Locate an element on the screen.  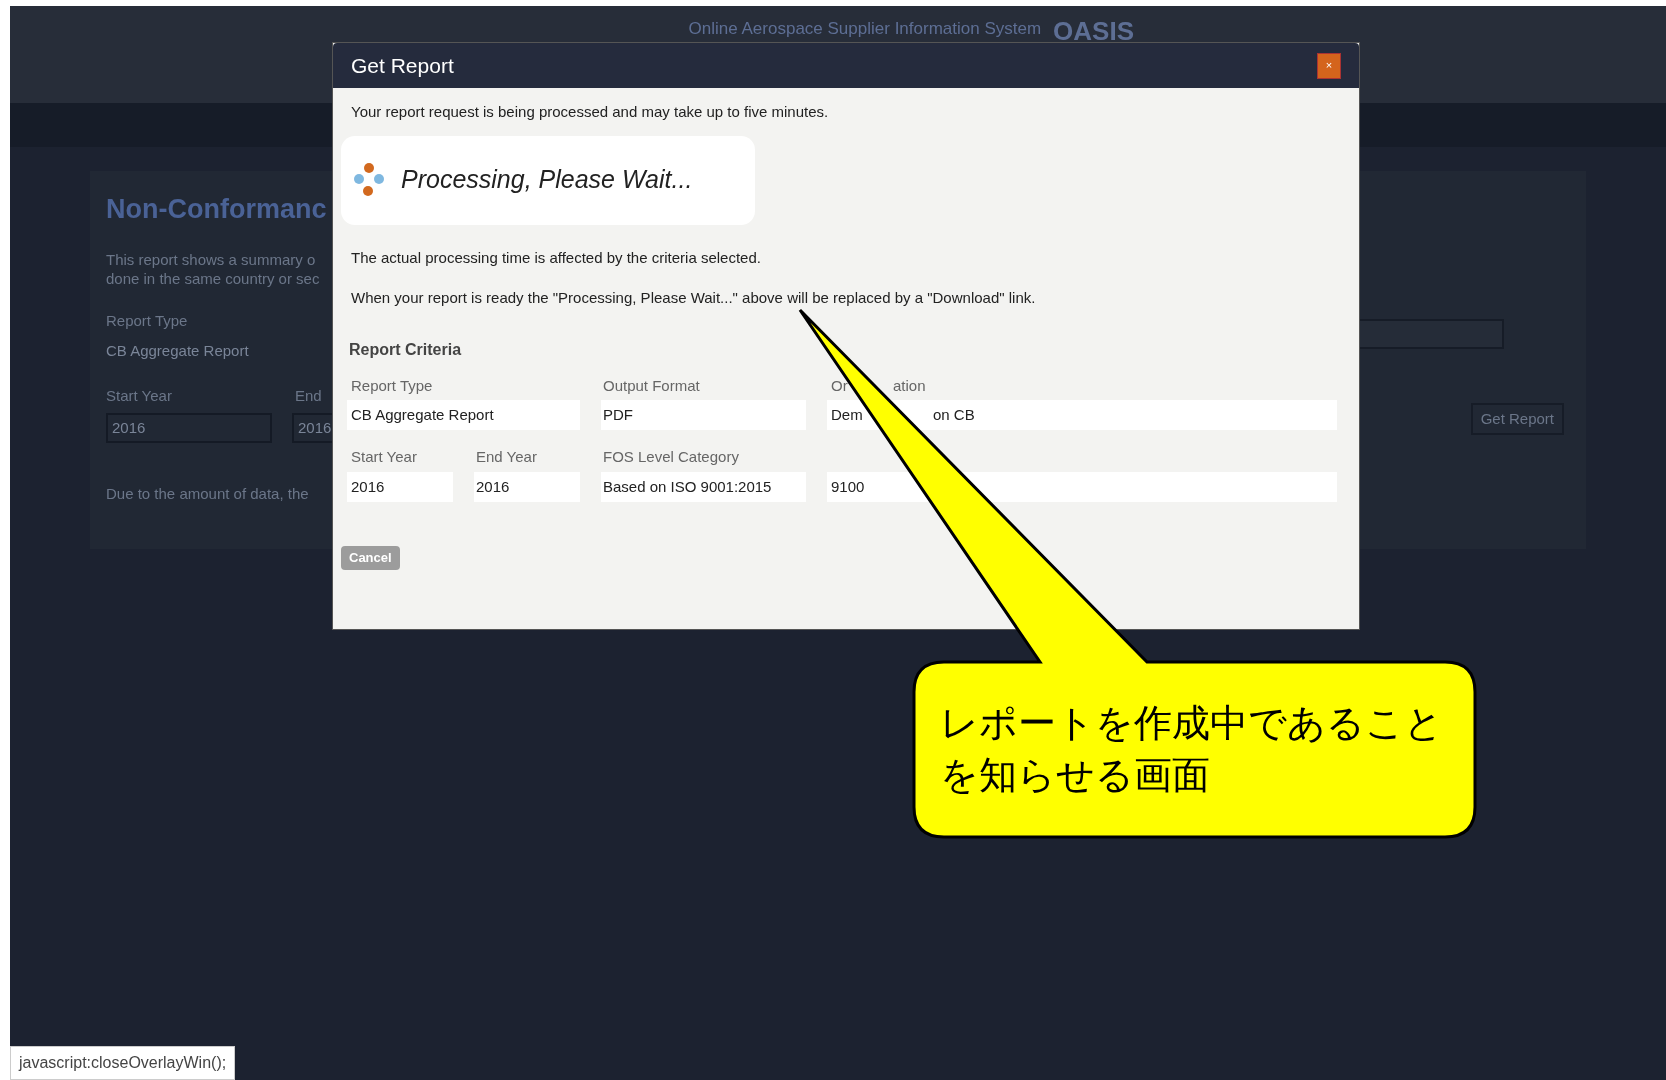
field-label: Output Format is located at coordinates (651, 385).